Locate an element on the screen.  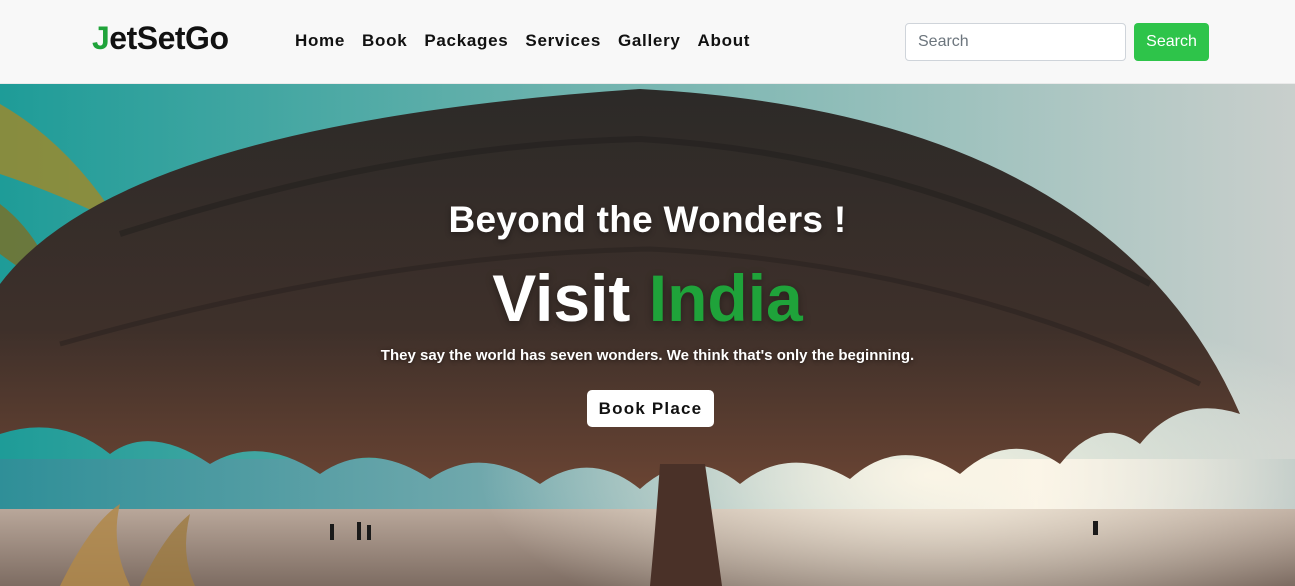
nav-link-about: About is located at coordinates (724, 41).